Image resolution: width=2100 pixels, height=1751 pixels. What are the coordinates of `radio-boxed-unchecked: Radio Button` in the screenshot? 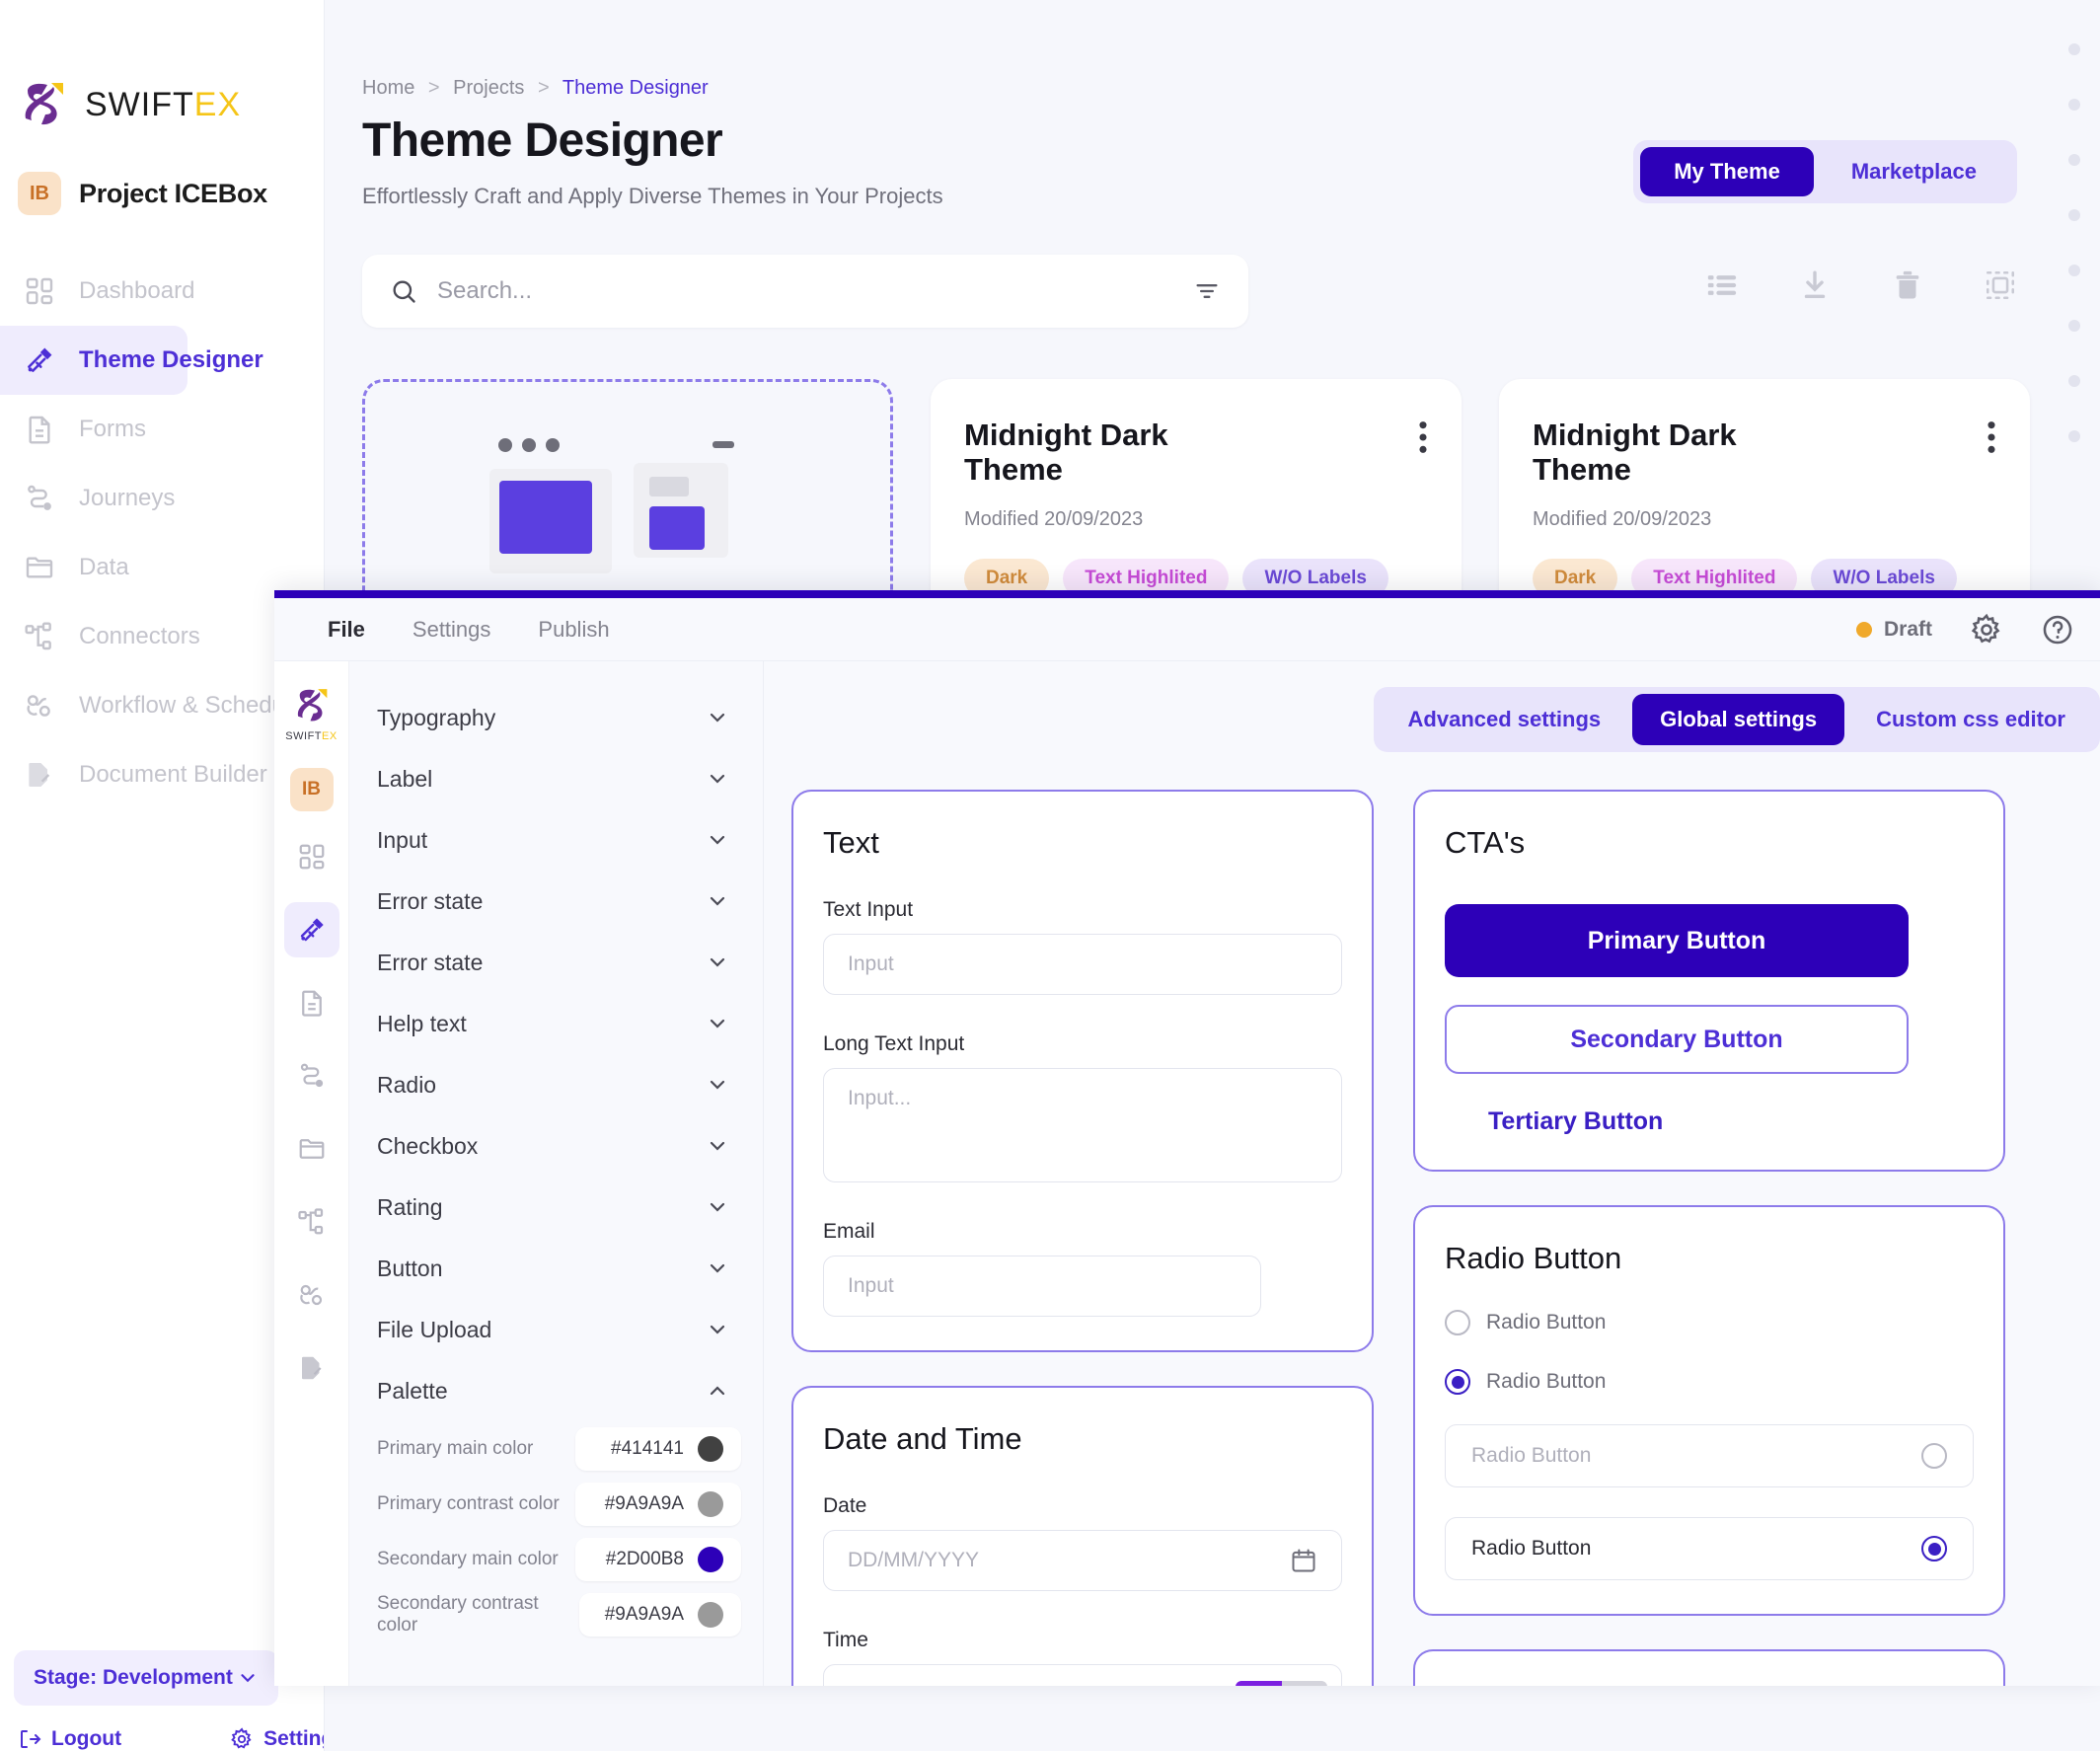 It's located at (1710, 1455).